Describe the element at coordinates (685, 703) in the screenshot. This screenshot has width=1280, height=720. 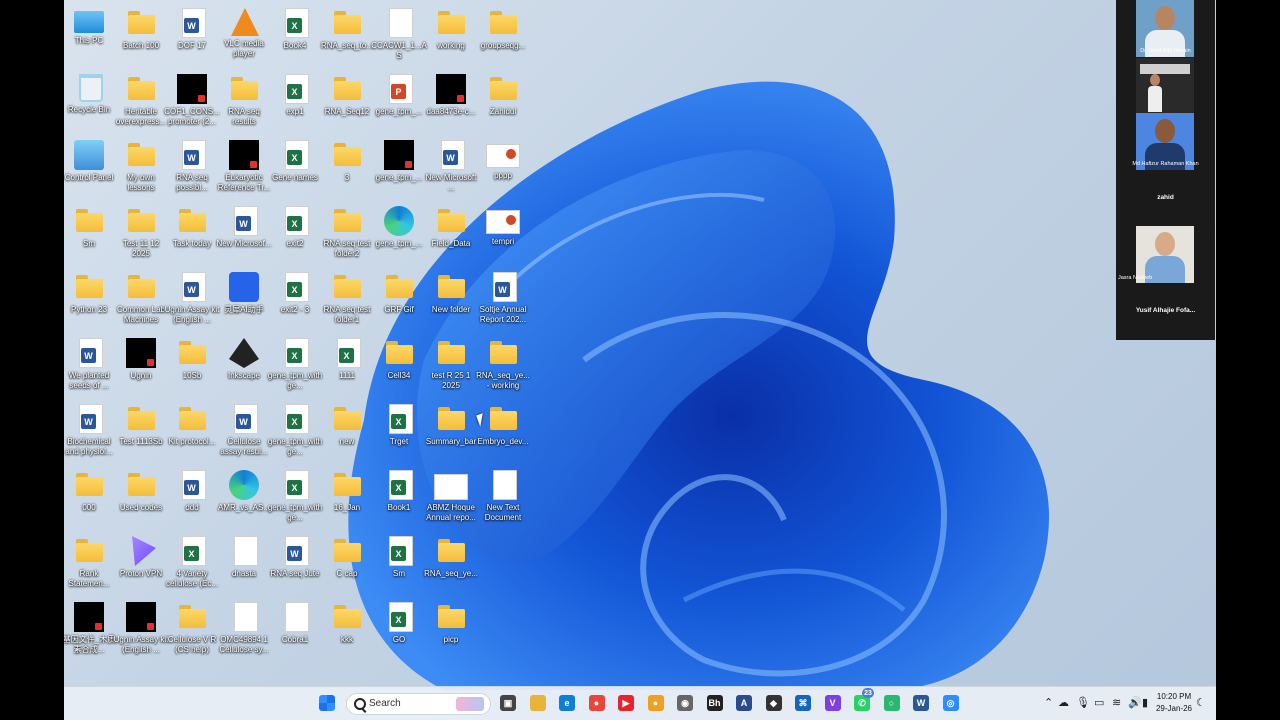
I see `camera-icon: ◉` at that location.